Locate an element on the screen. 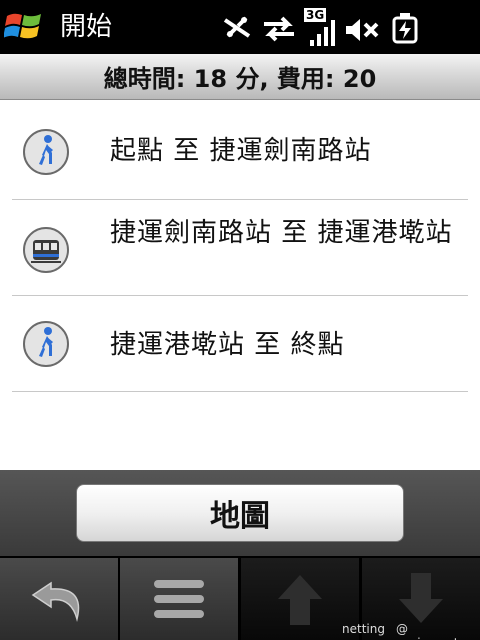  data-transfer-icon is located at coordinates (279, 29).